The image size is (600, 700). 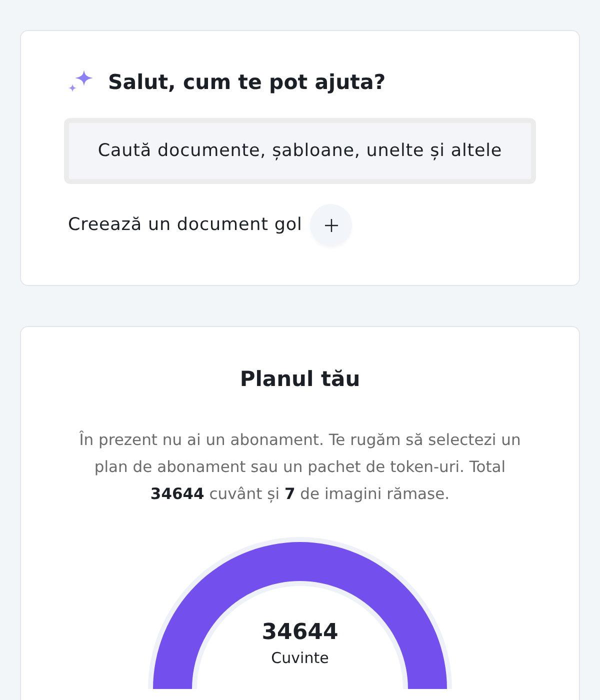 I want to click on create-document-label: Creează un document gol, so click(x=185, y=225).